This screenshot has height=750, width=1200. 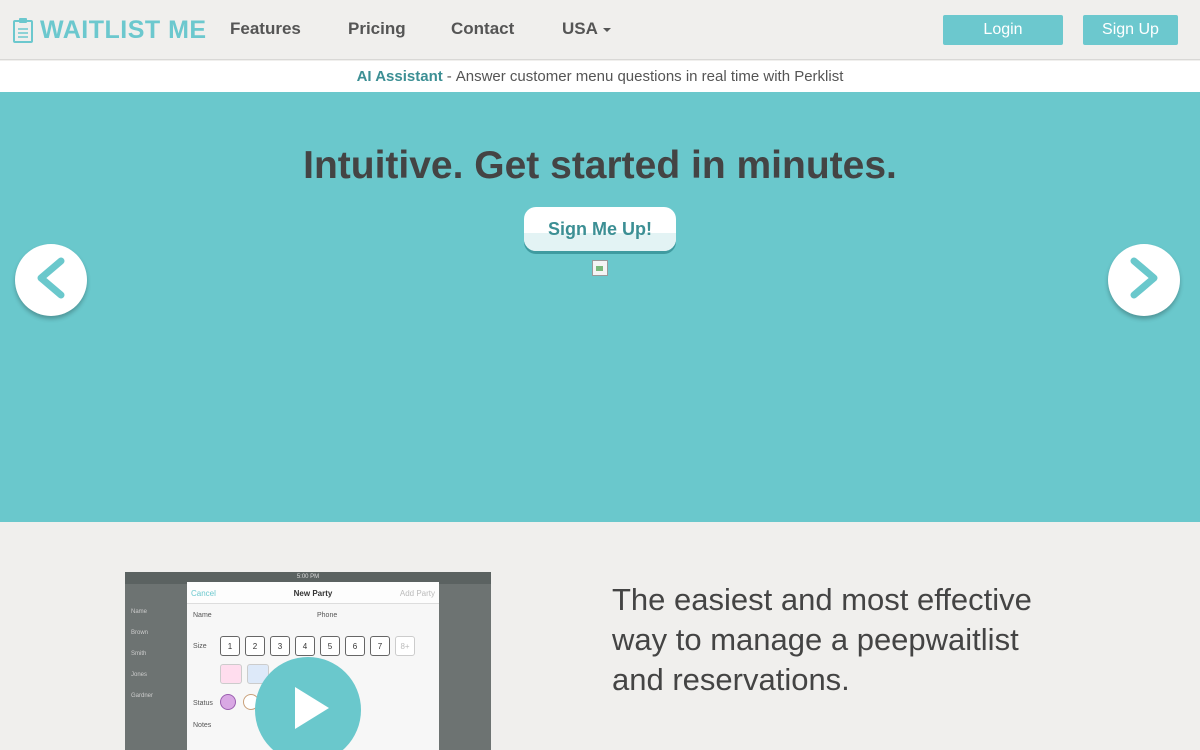 I want to click on status-purple-icon, so click(x=228, y=702).